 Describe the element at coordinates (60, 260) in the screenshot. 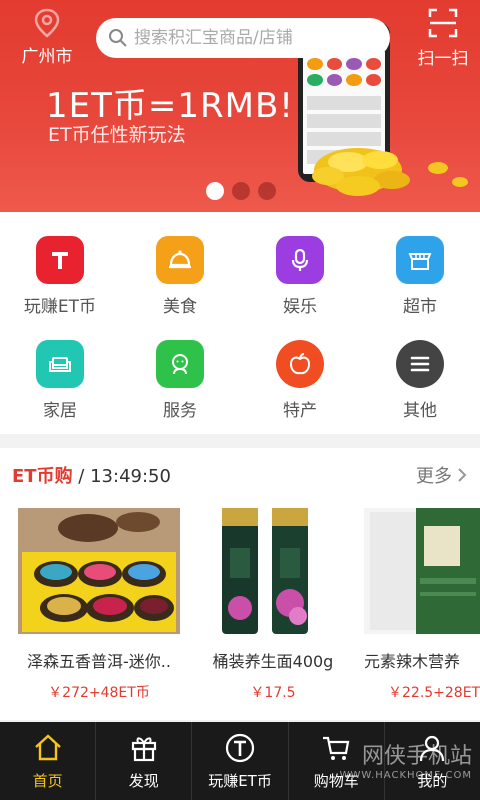

I see `t-letter-icon` at that location.